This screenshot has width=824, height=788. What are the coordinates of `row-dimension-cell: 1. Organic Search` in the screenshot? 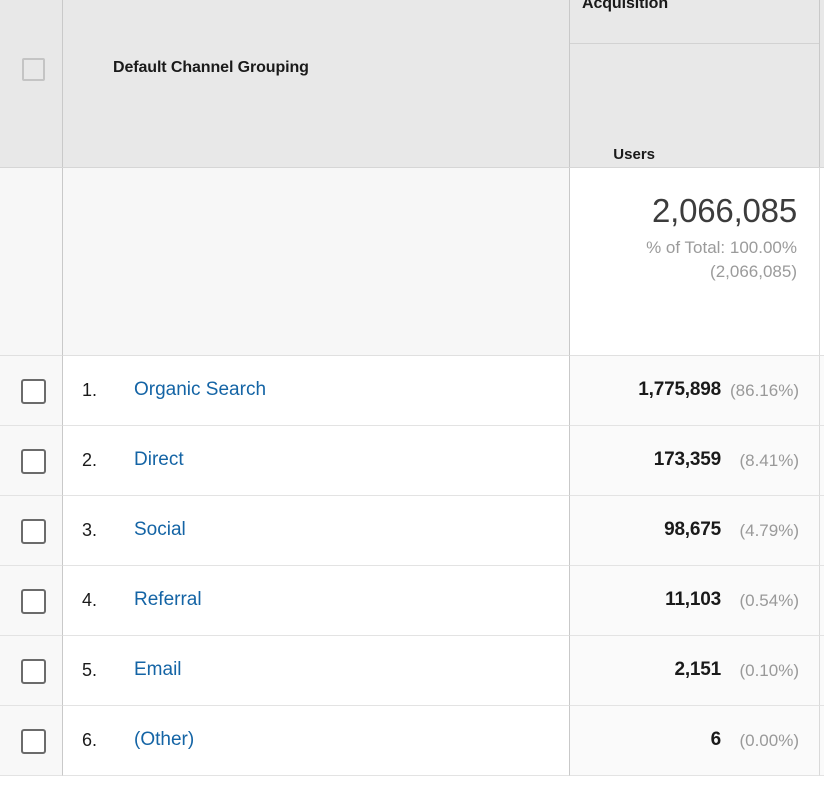 It's located at (316, 391).